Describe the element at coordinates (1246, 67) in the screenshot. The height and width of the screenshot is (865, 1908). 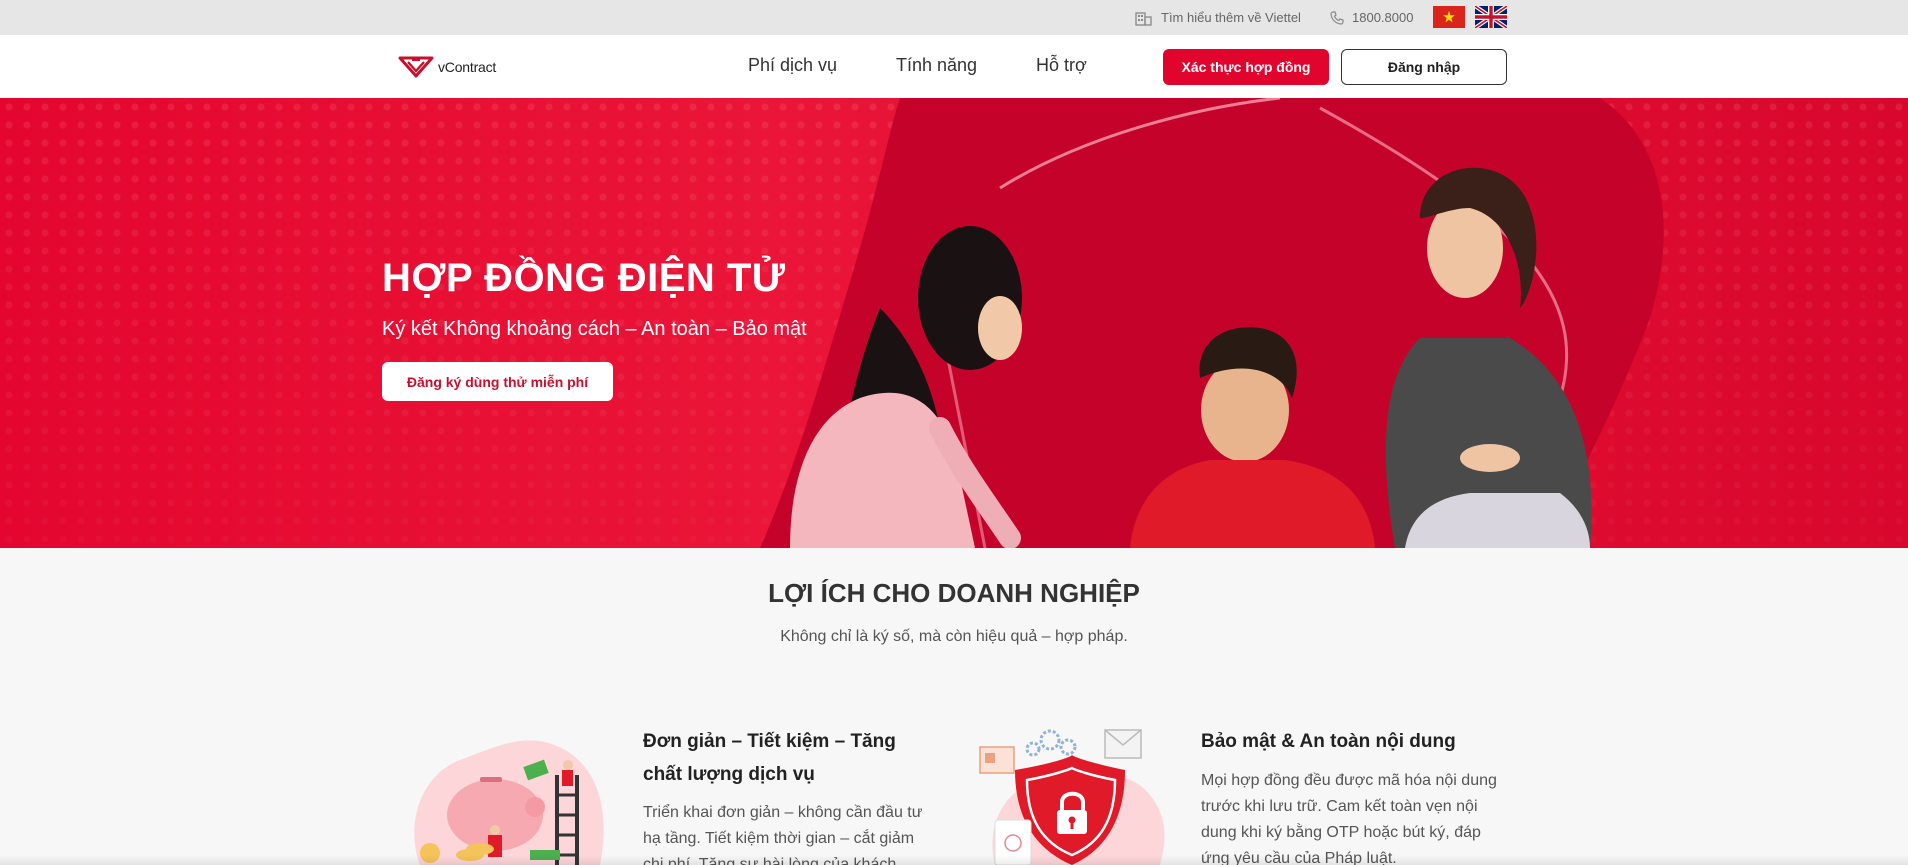
I see `verify-contract-button: Xác thực hợp đồng` at that location.